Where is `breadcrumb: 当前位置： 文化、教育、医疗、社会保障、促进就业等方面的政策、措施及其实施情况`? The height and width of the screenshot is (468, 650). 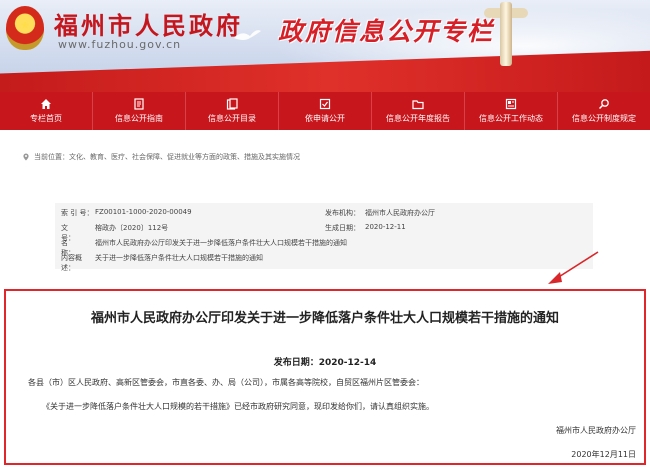
breadcrumb: 当前位置： 文化、教育、医疗、社会保障、促进就业等方面的政策、措施及其实施情况 is located at coordinates (161, 157).